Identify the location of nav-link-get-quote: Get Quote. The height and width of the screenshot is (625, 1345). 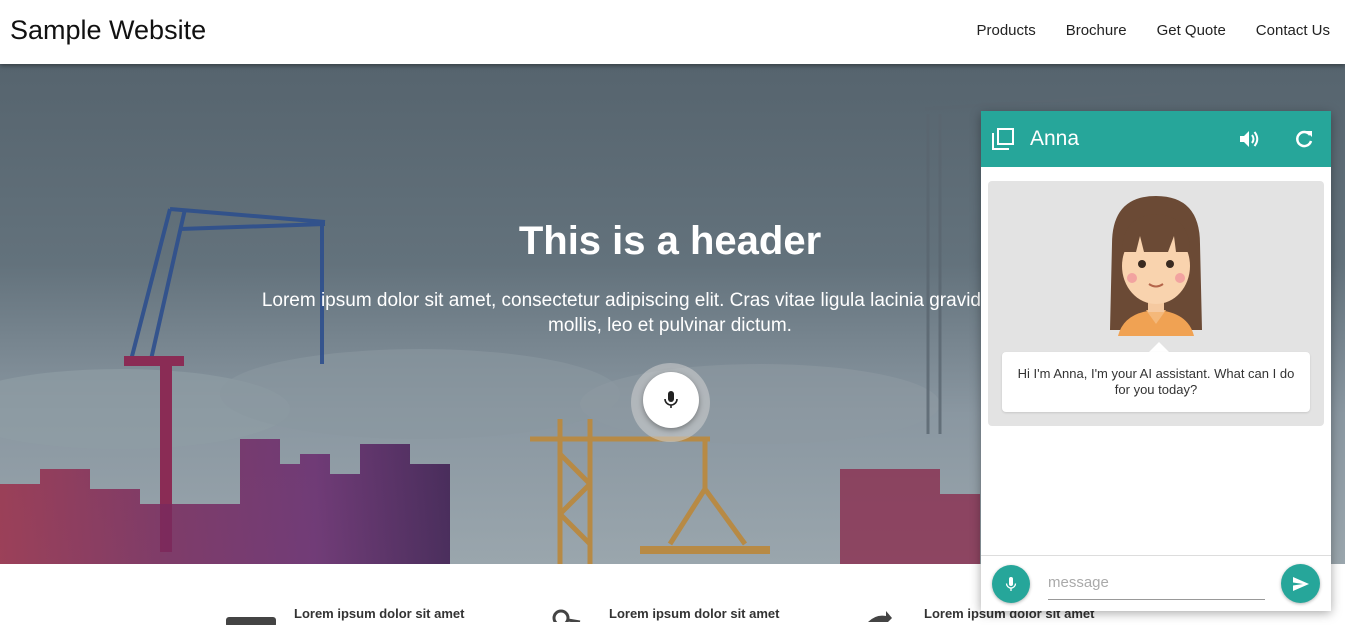
(1191, 30).